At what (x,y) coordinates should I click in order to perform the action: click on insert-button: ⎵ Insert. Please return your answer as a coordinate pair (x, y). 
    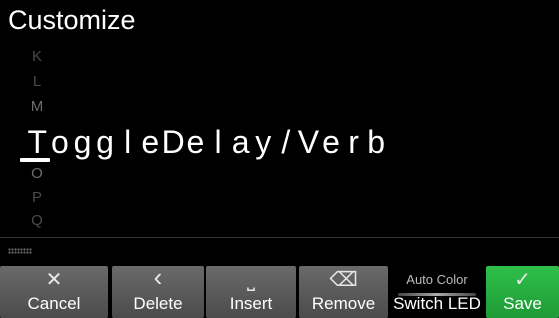
    Looking at the image, I should click on (251, 292).